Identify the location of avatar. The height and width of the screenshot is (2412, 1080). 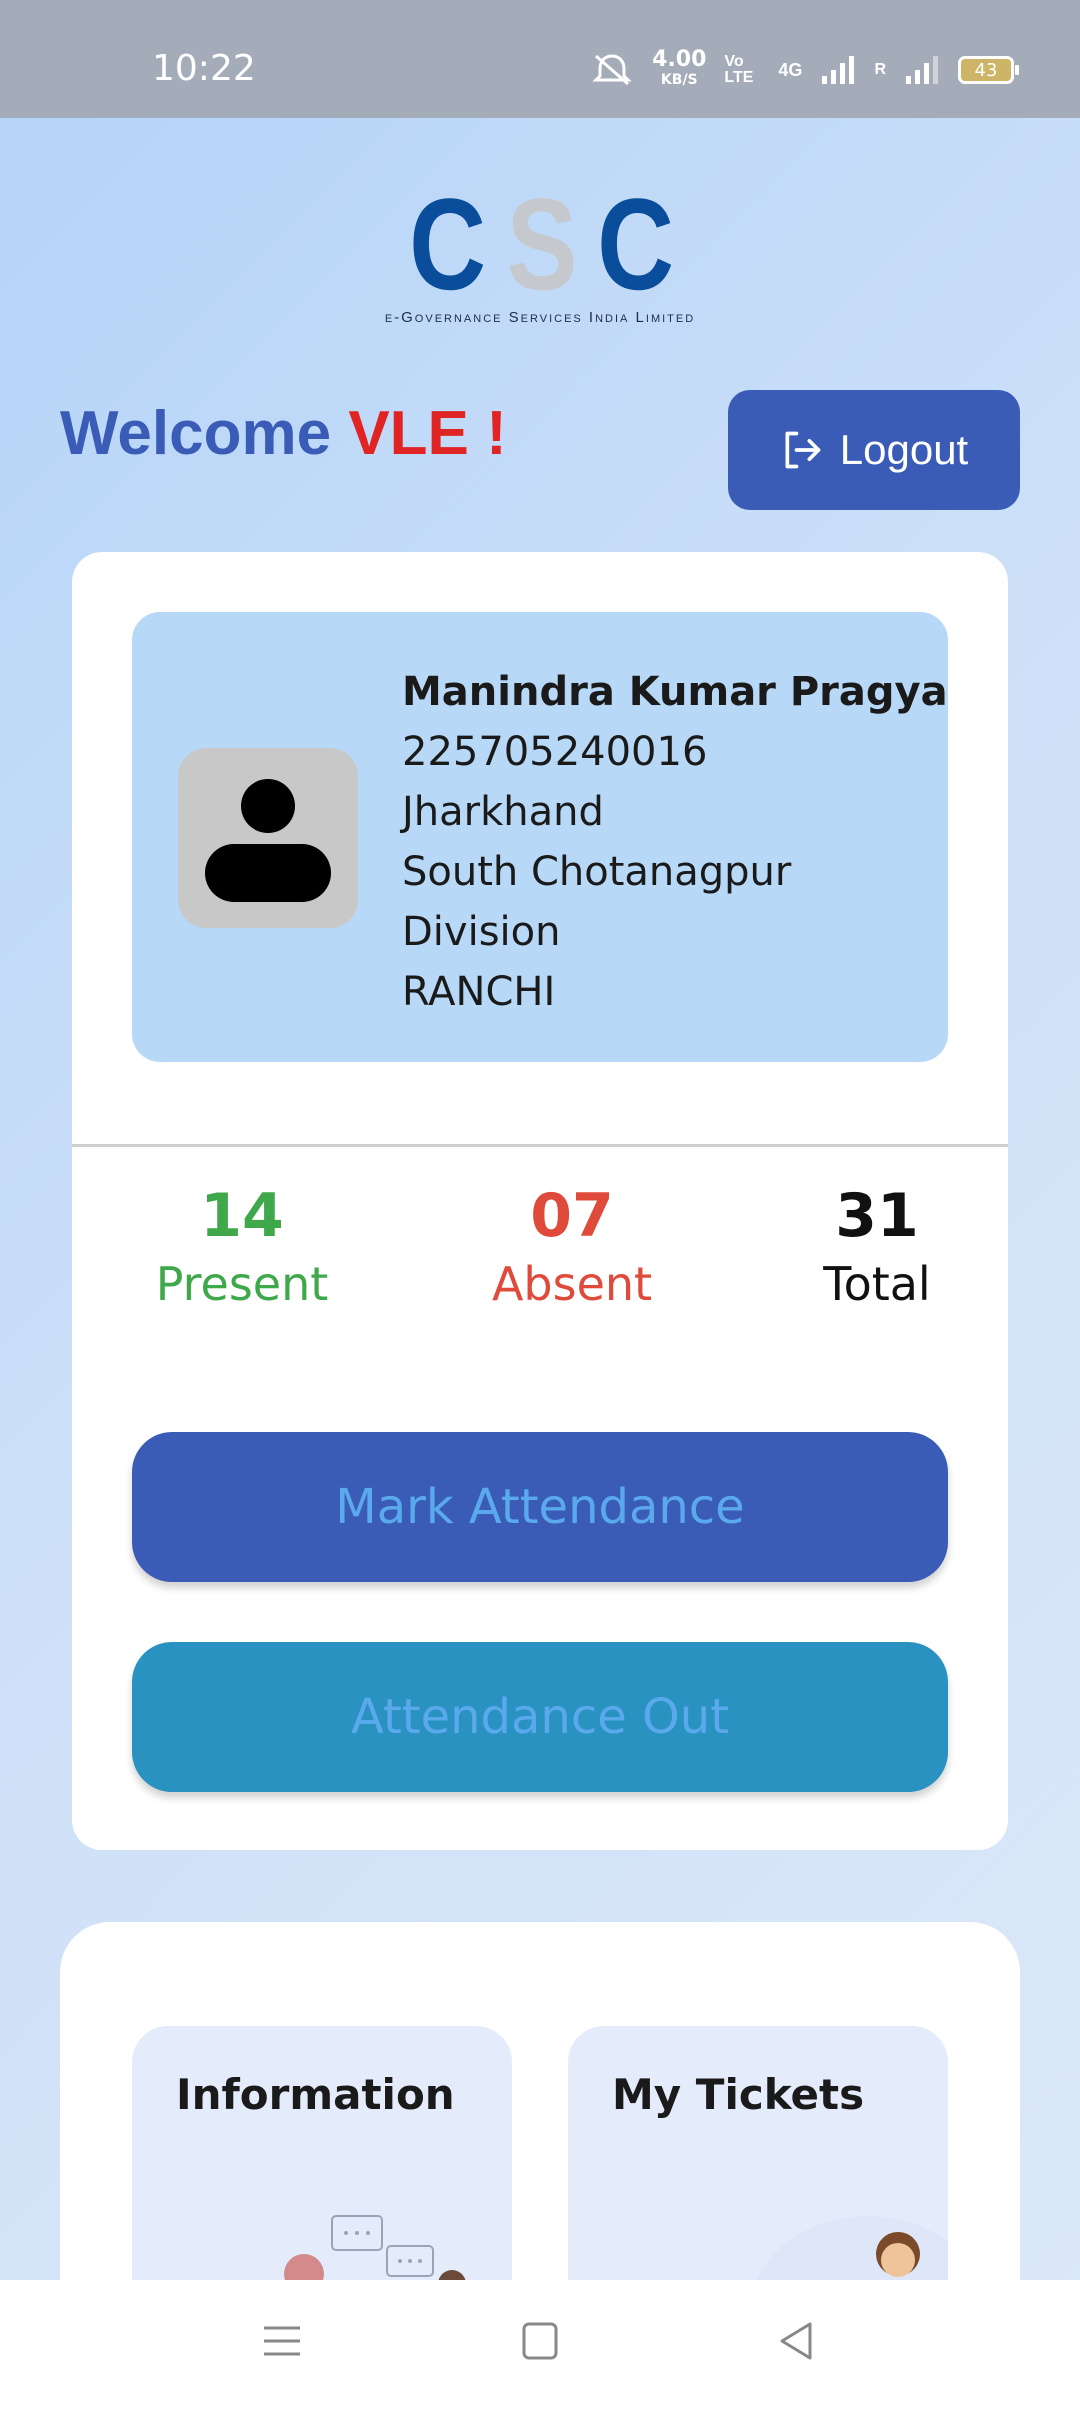
(268, 838).